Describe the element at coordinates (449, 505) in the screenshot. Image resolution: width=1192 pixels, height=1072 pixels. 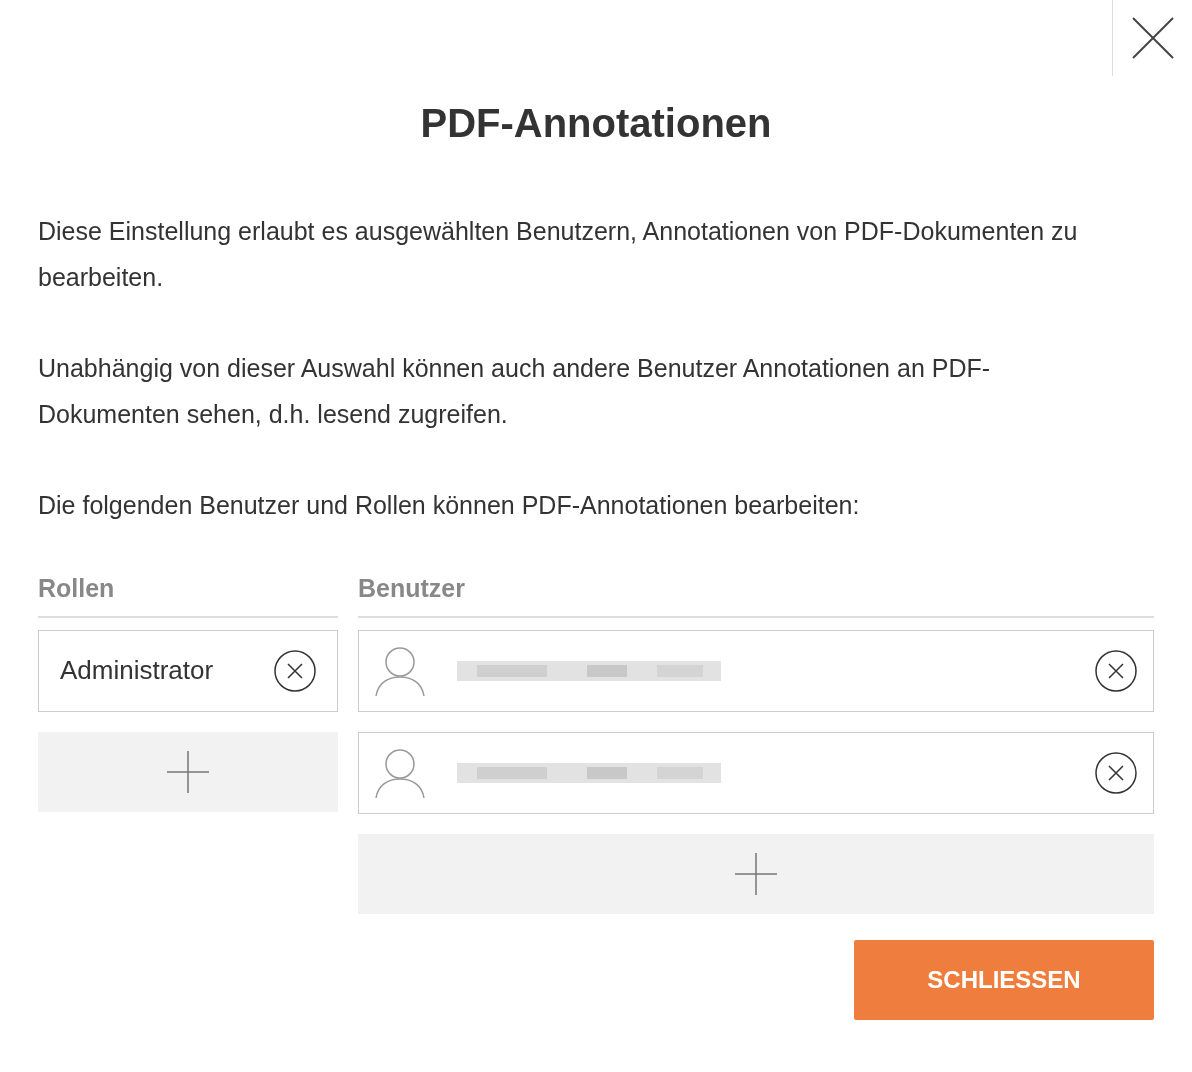
I see `description-text: Die folgenden Benutzer und Rollen können PDF-Annotationen bearbeiten:` at that location.